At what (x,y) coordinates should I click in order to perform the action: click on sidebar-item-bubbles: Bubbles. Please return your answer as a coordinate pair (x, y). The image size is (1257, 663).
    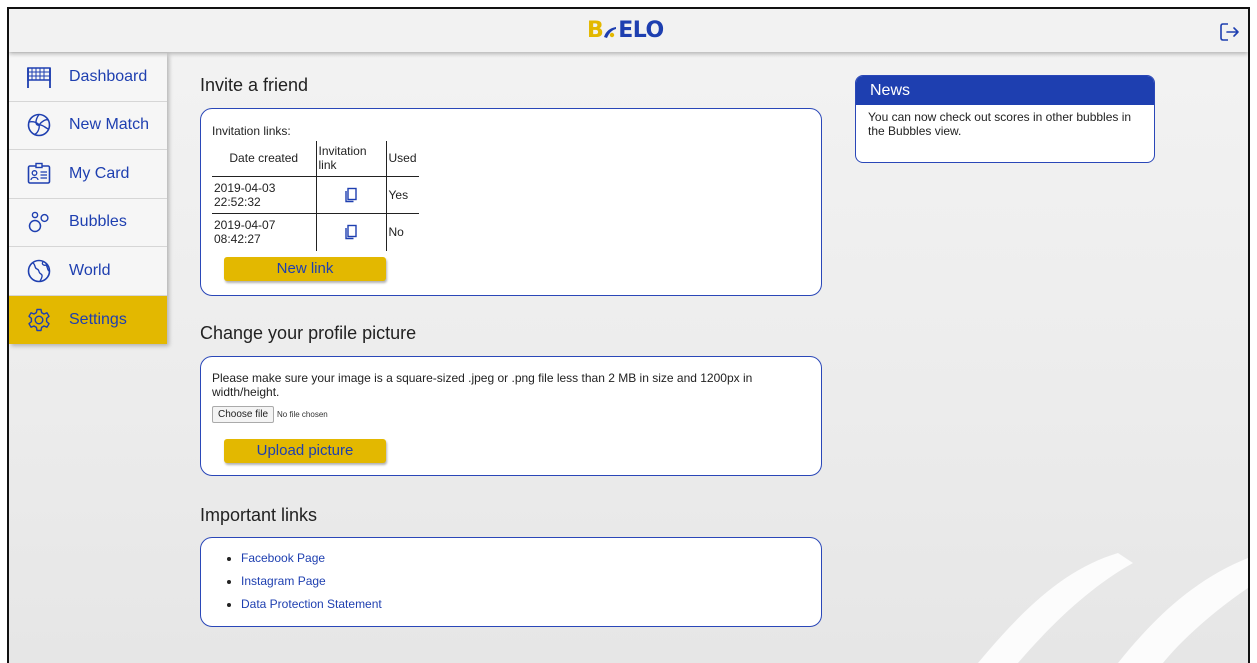
    Looking at the image, I should click on (88, 223).